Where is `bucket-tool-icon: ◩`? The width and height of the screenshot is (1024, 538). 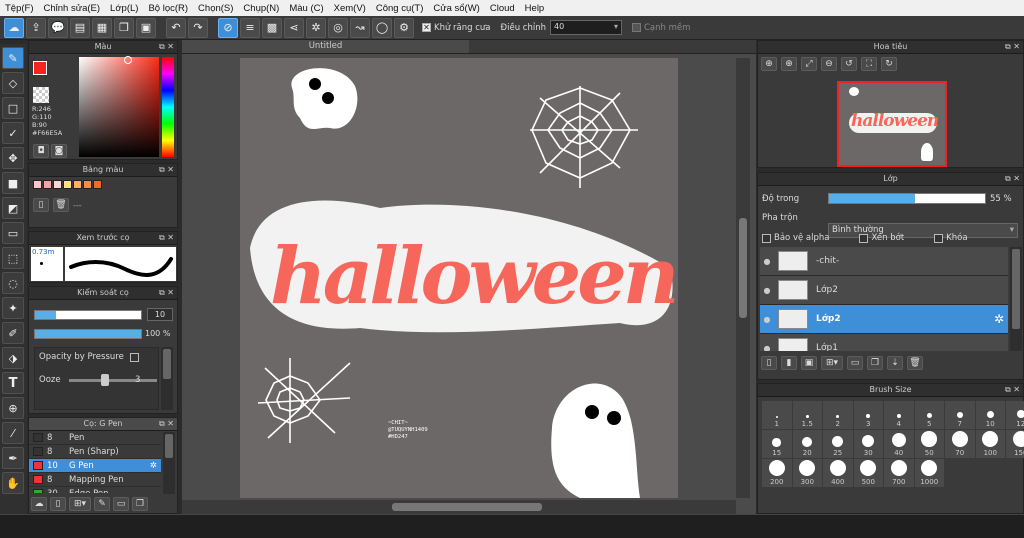 bucket-tool-icon: ◩ is located at coordinates (13, 208).